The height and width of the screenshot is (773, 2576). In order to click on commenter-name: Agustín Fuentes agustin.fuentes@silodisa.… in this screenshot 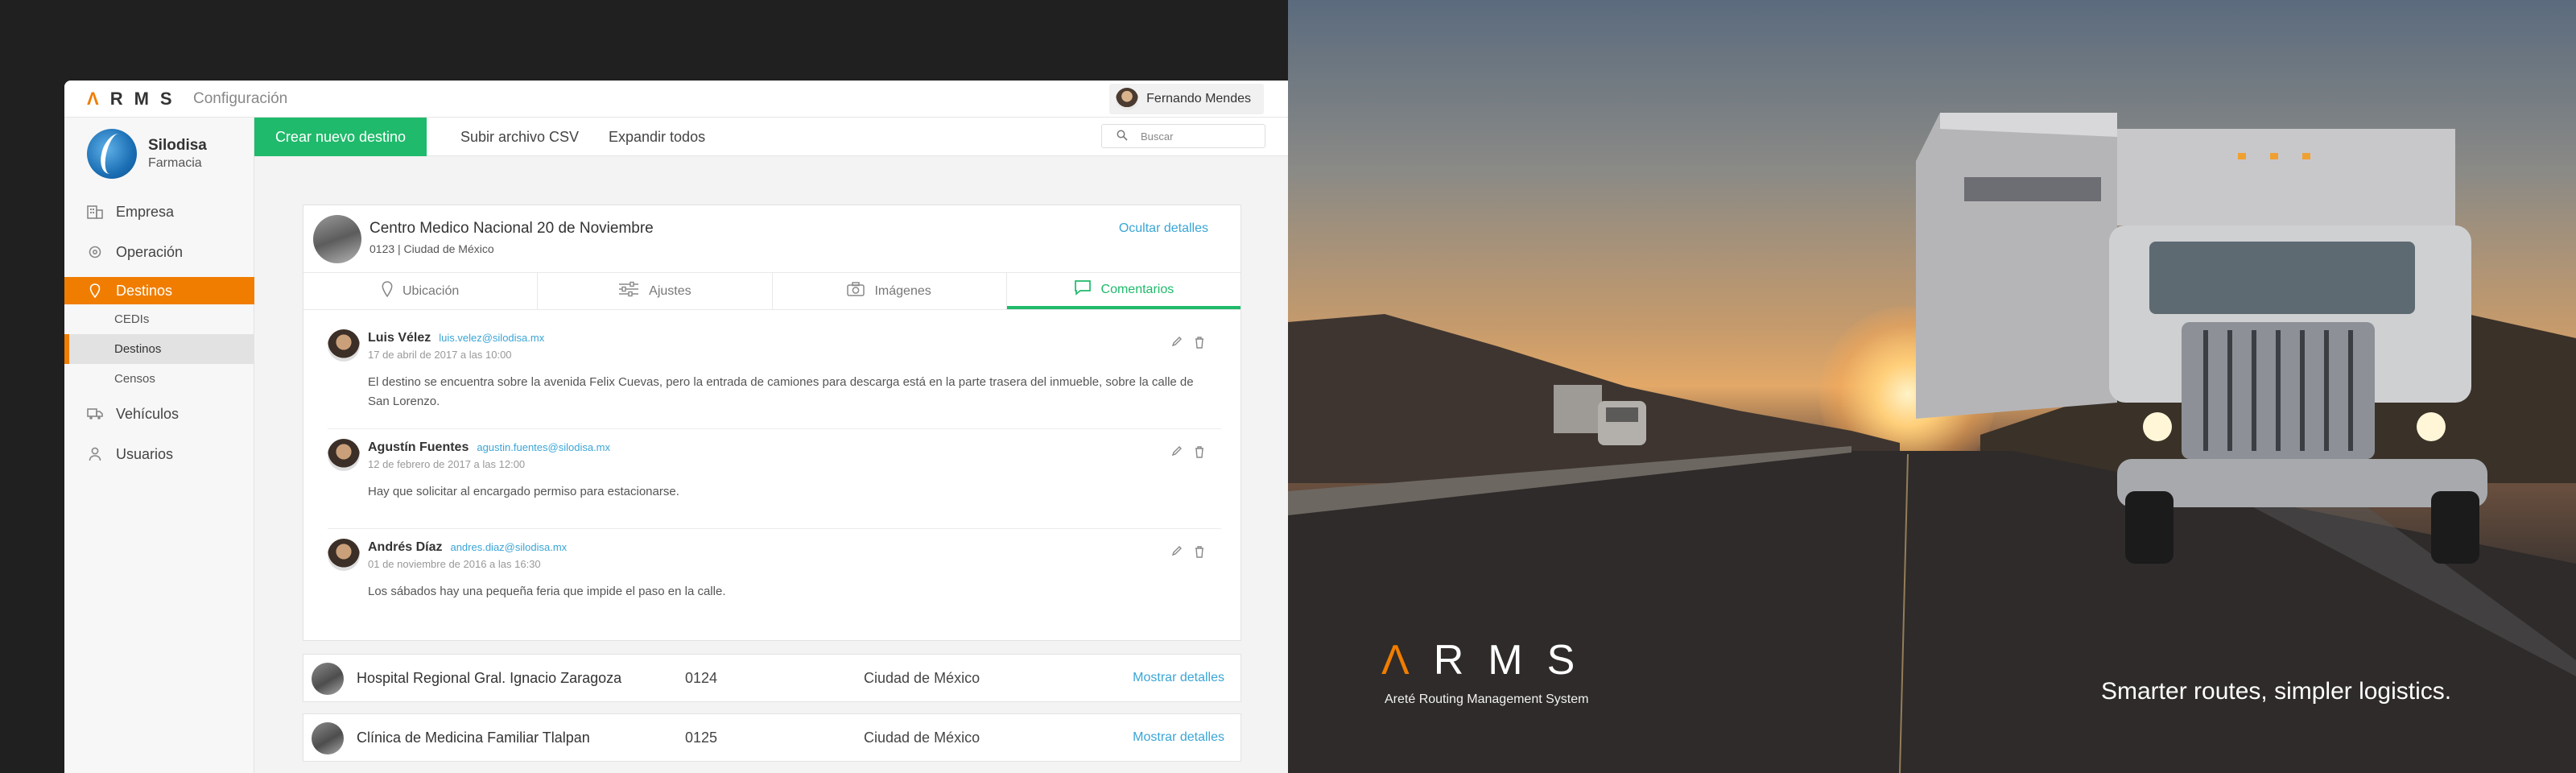, I will do `click(489, 447)`.